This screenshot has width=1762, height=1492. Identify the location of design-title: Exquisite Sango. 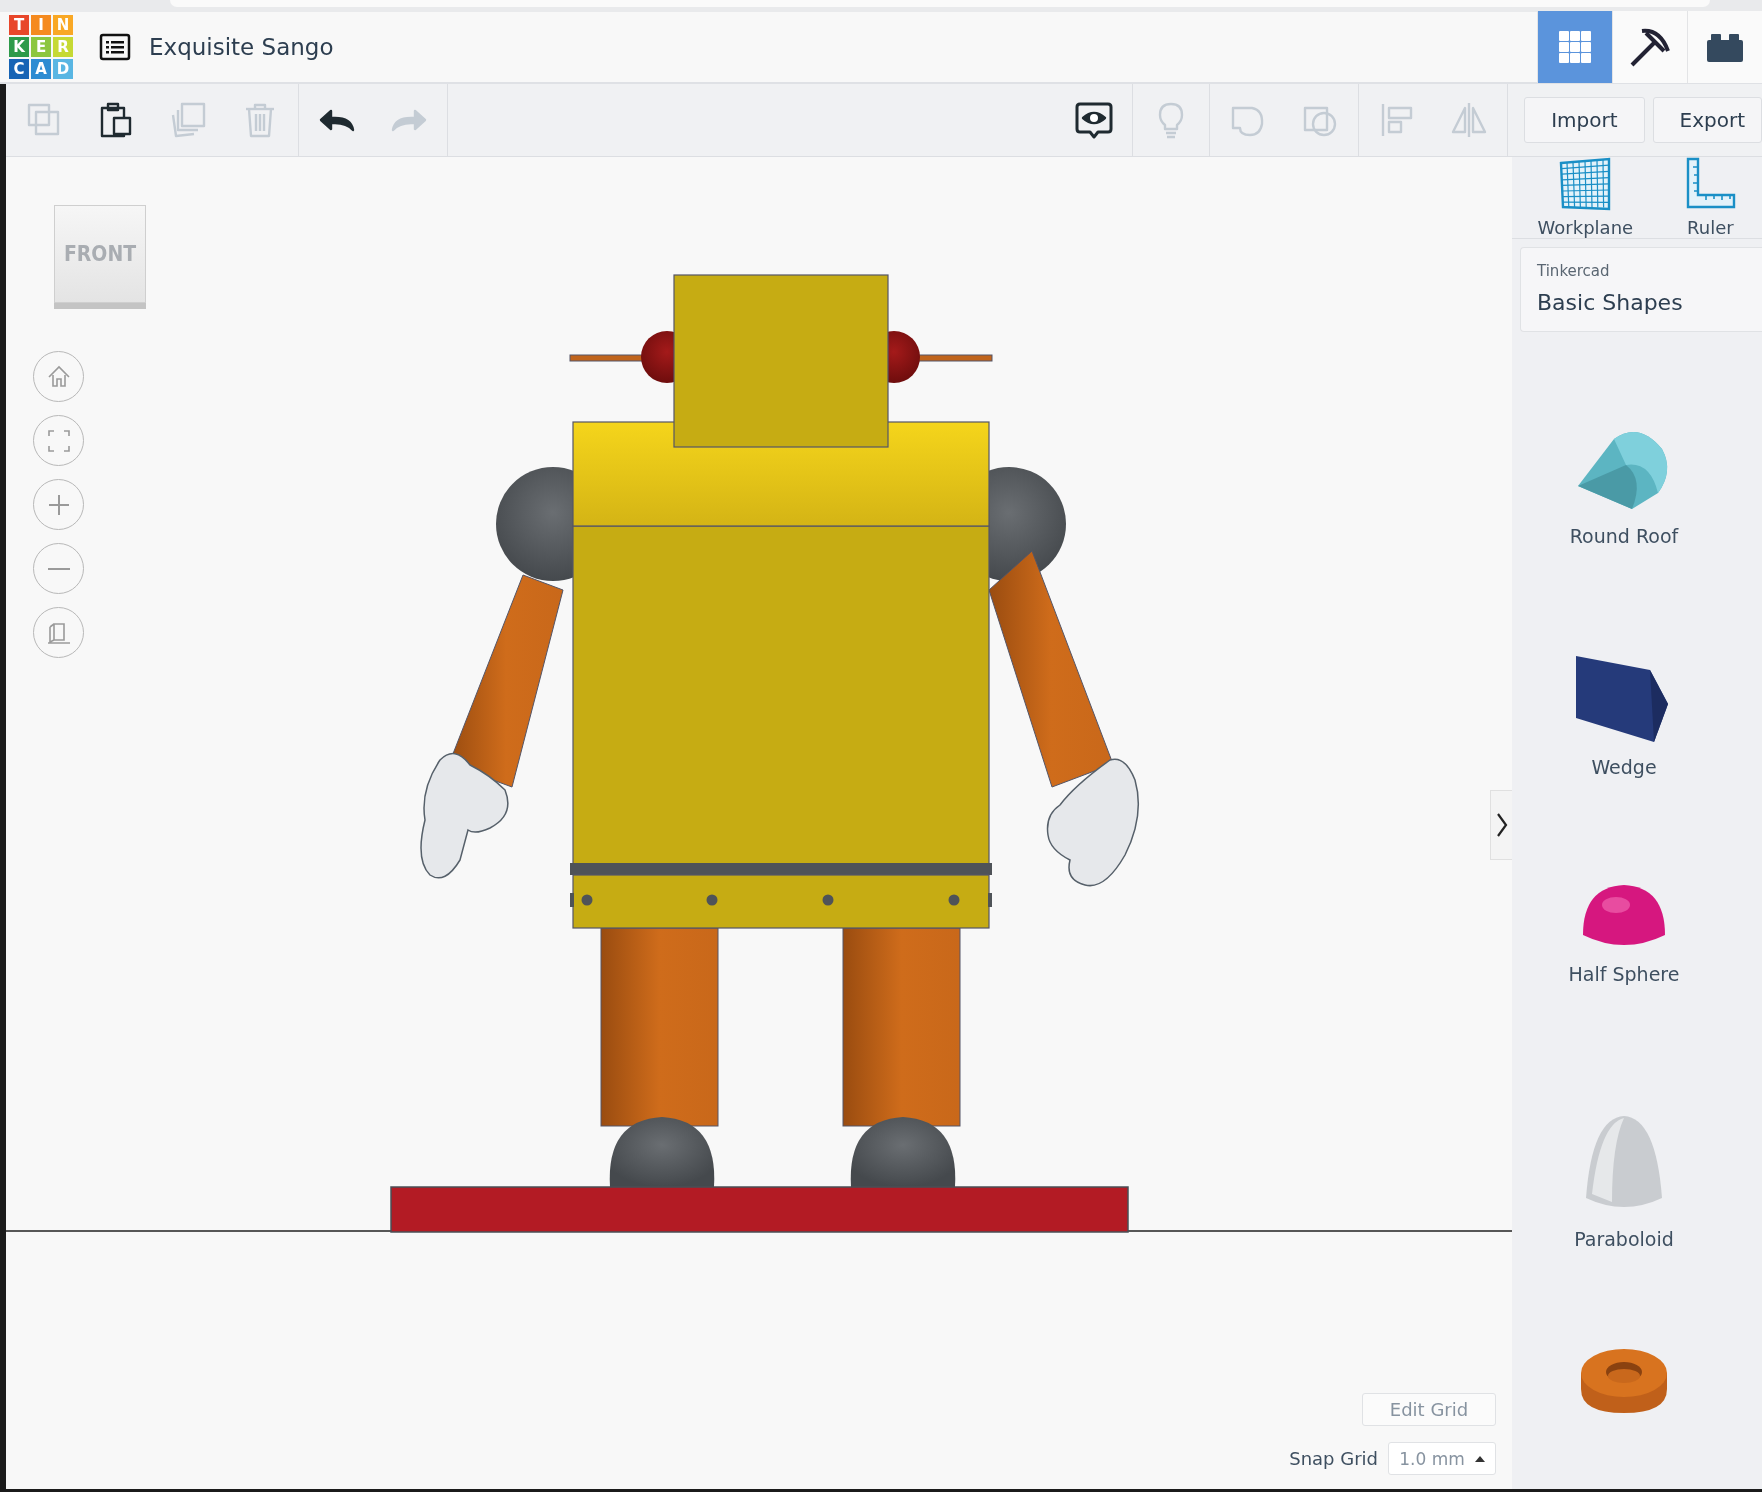
(241, 47).